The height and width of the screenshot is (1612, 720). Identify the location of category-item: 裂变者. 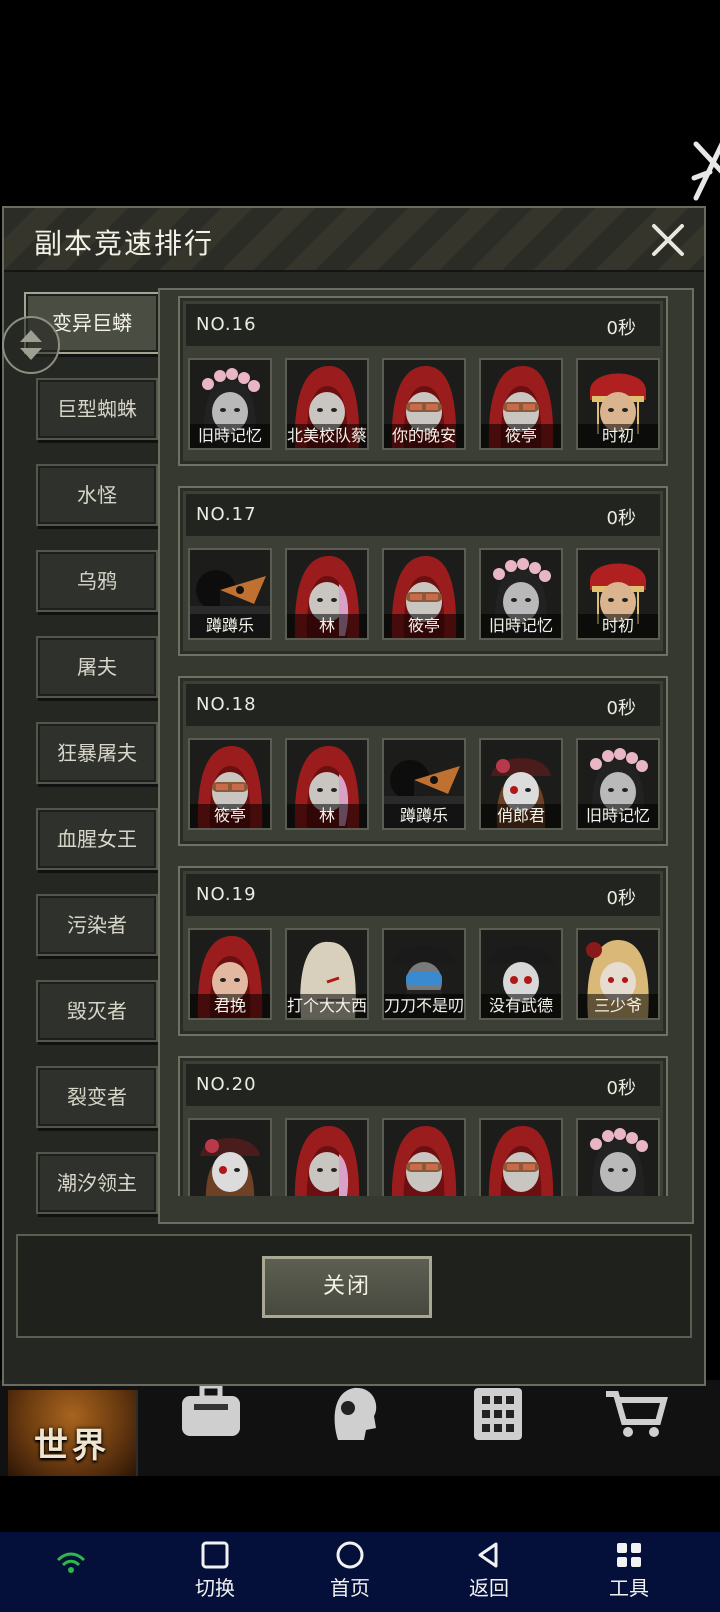
(97, 1097).